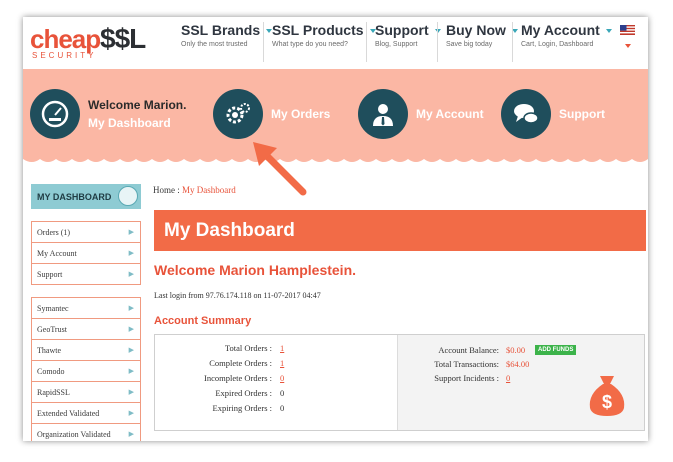 The image size is (673, 462). What do you see at coordinates (335, 158) in the screenshot?
I see `banner-wave-edge` at bounding box center [335, 158].